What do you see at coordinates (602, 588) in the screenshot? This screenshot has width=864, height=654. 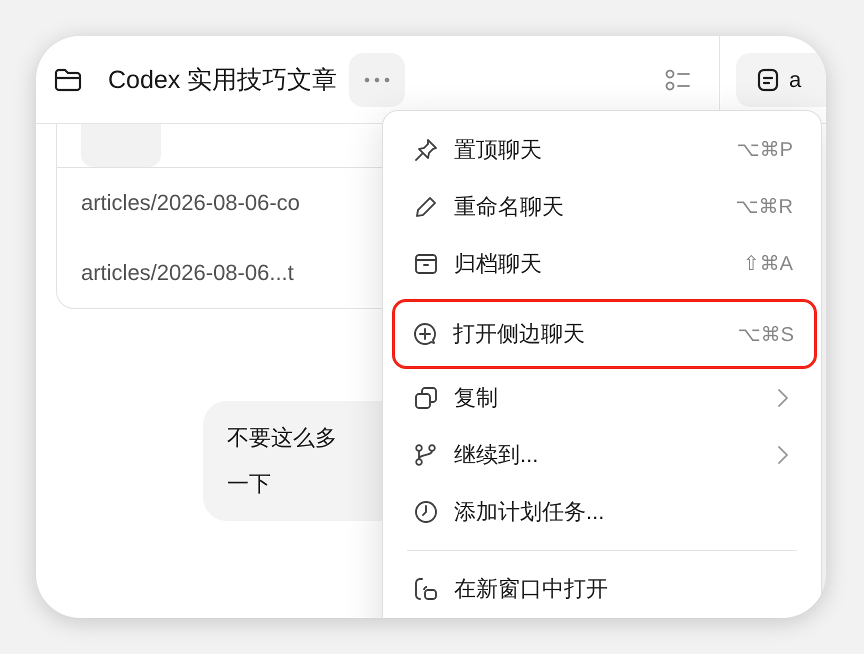 I see `menu-item: 在新窗口中打开` at bounding box center [602, 588].